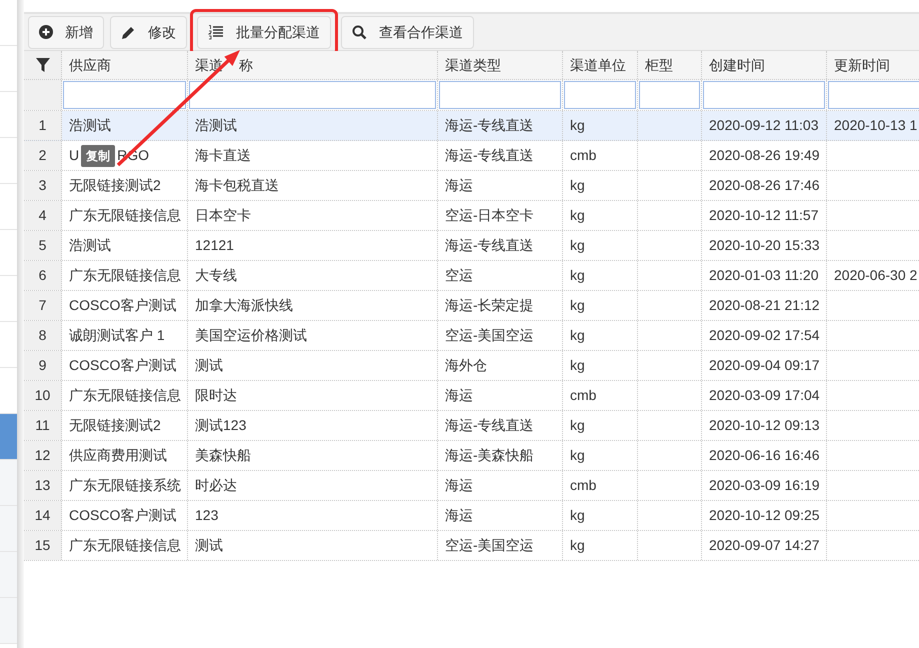 This screenshot has height=648, width=919. What do you see at coordinates (500, 305) in the screenshot?
I see `table-cell: 海运-长荣定提` at bounding box center [500, 305].